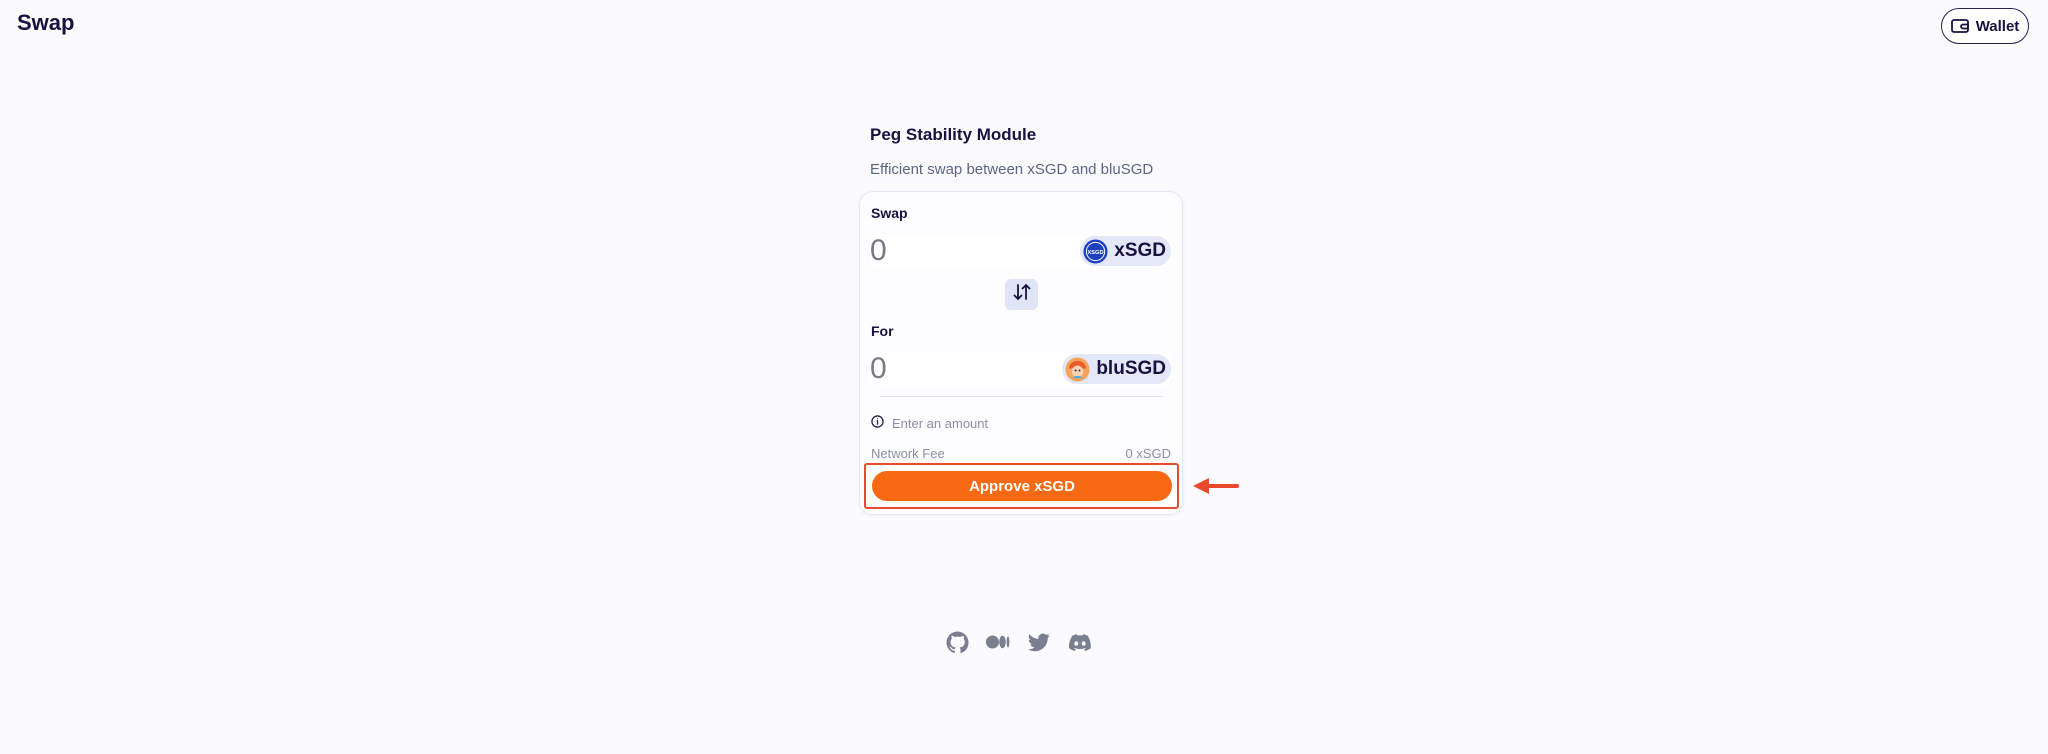 The image size is (2048, 754). I want to click on approve-button: Approve xSGD, so click(1022, 486).